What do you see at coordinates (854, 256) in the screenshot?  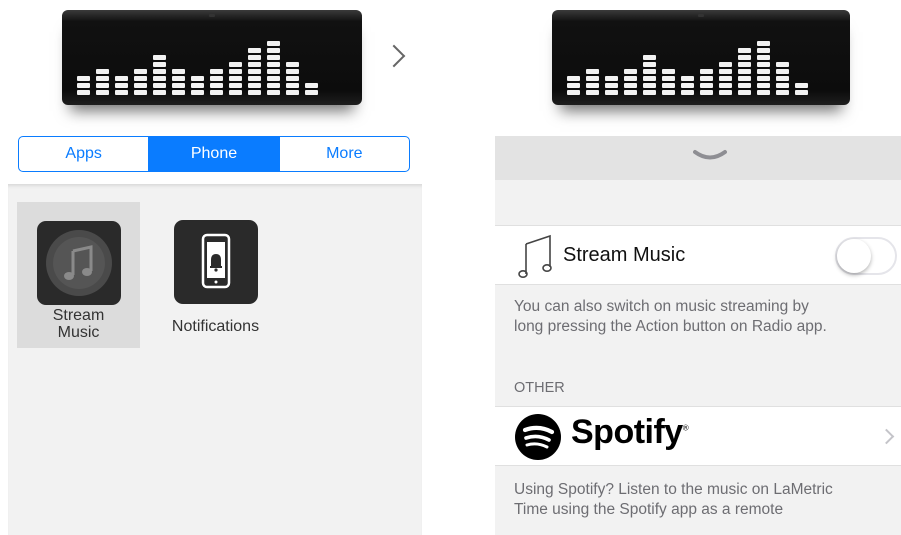 I see `toggle-knob` at bounding box center [854, 256].